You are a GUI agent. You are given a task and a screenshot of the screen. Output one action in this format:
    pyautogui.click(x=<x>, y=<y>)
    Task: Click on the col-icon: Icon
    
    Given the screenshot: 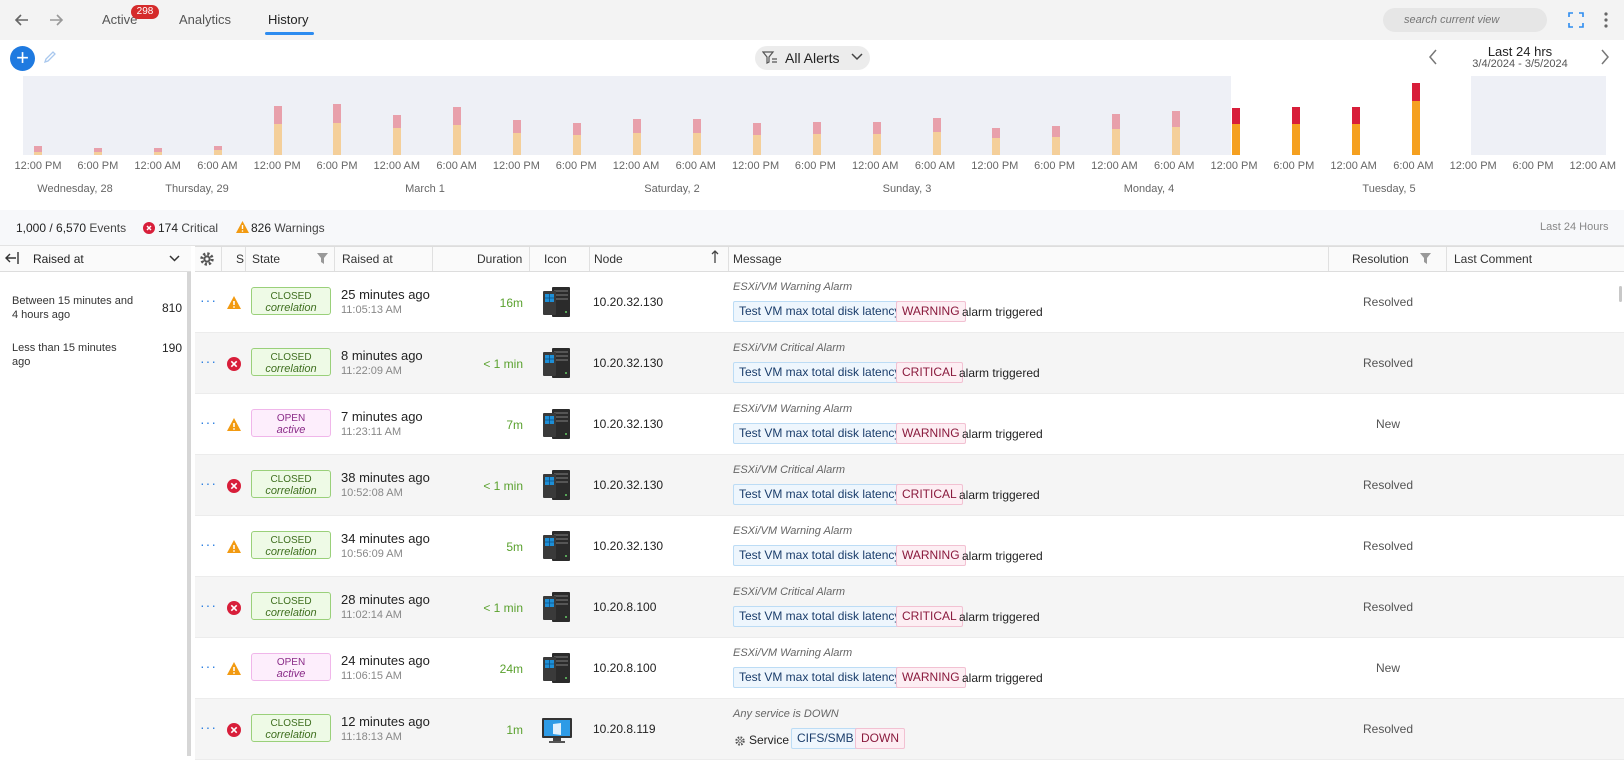 What is the action you would take?
    pyautogui.click(x=555, y=259)
    